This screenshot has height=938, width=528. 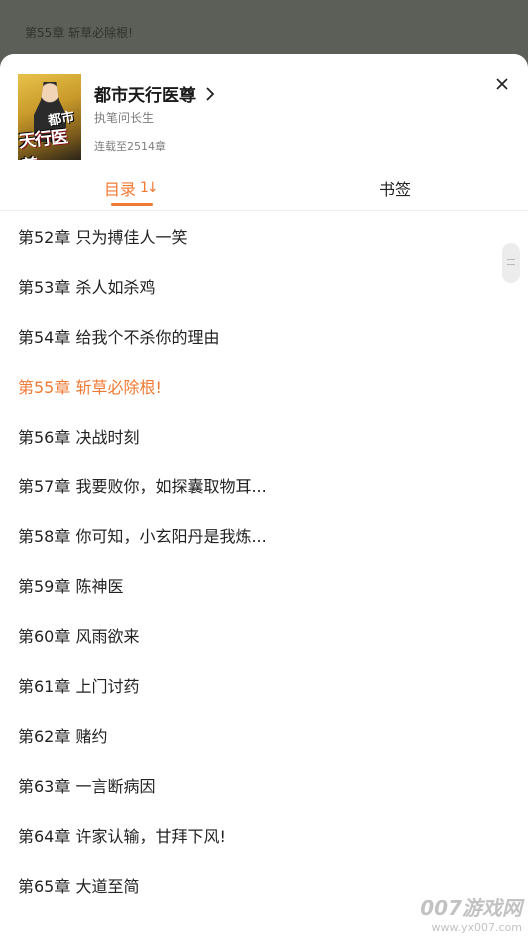 I want to click on book-title-link: 都市天行医尊, so click(x=156, y=93).